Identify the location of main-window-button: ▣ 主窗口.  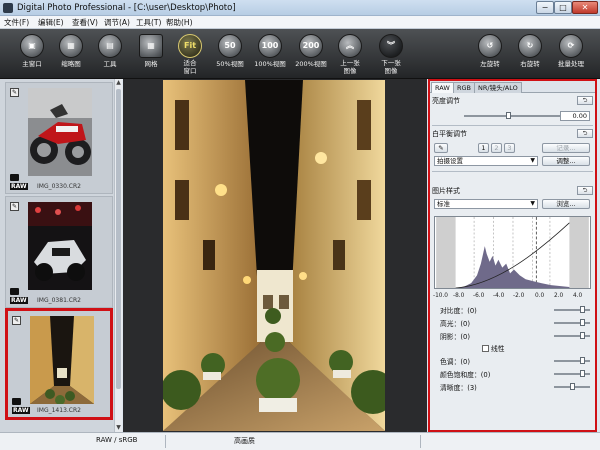
(32, 55).